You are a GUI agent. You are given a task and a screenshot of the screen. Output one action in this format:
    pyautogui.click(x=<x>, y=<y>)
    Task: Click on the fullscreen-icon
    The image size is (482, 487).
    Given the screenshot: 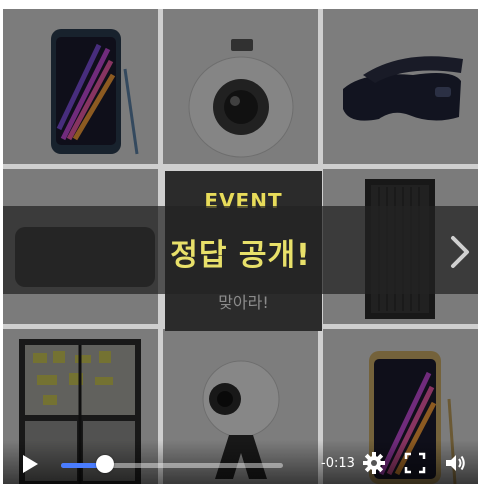 What is the action you would take?
    pyautogui.click(x=415, y=463)
    